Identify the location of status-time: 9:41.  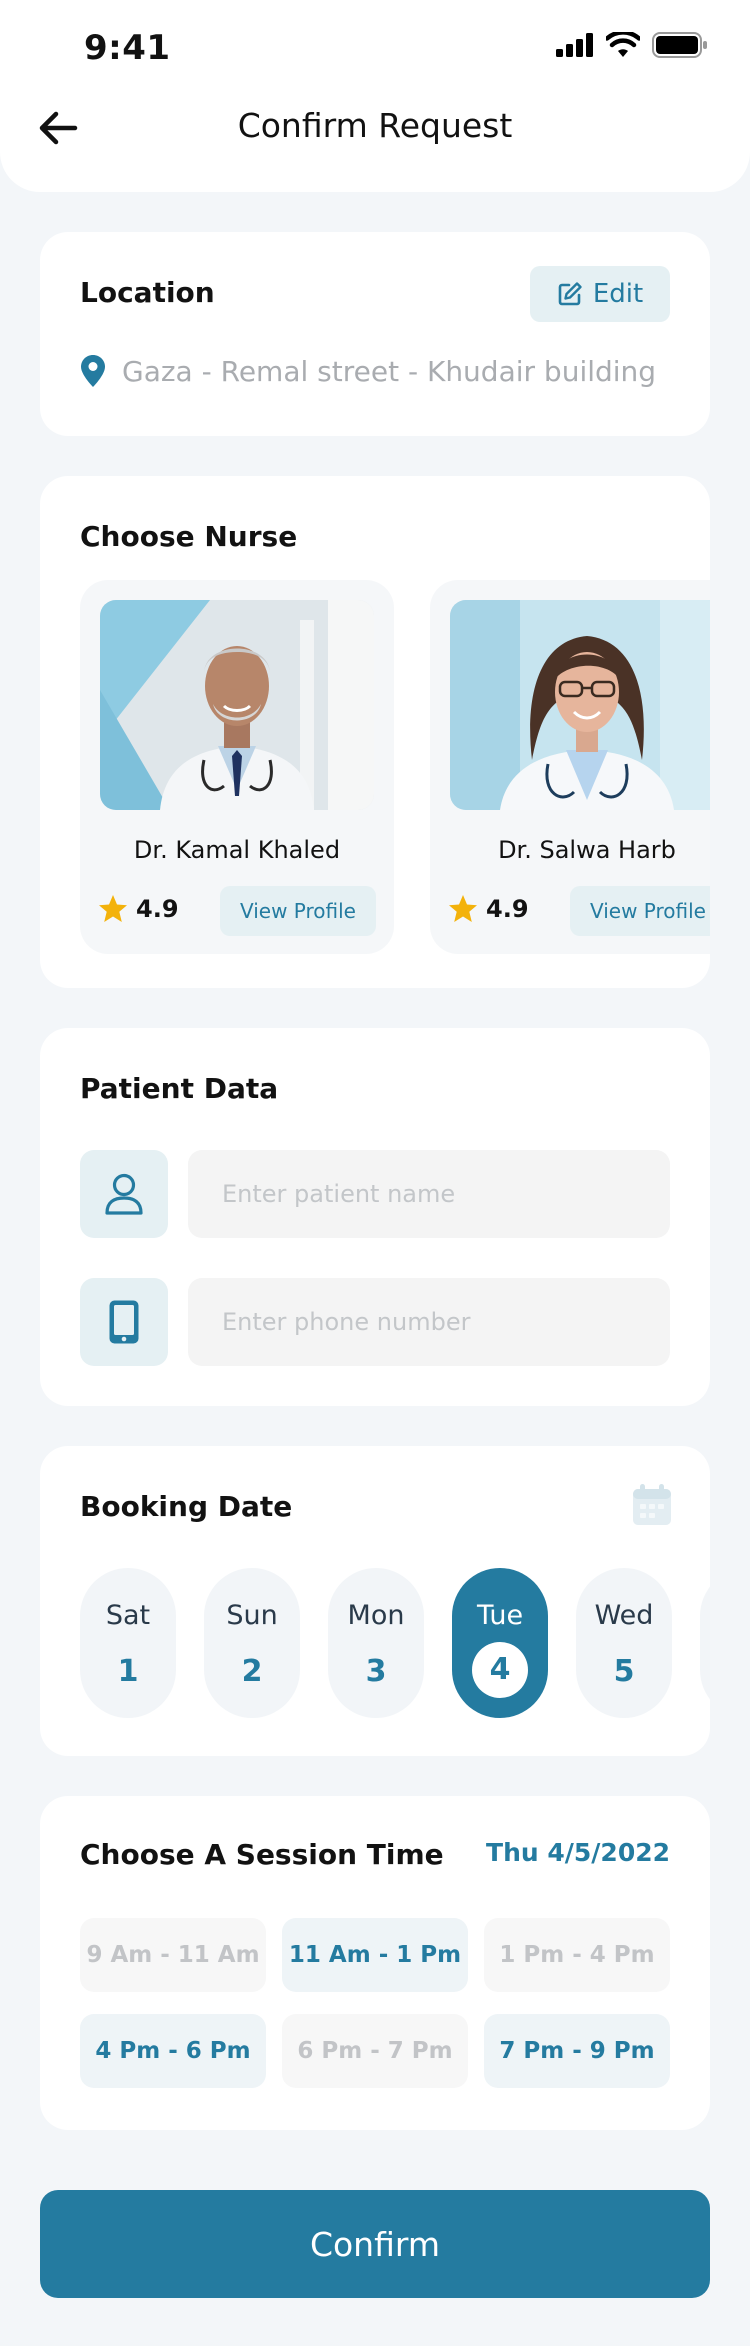
(127, 48).